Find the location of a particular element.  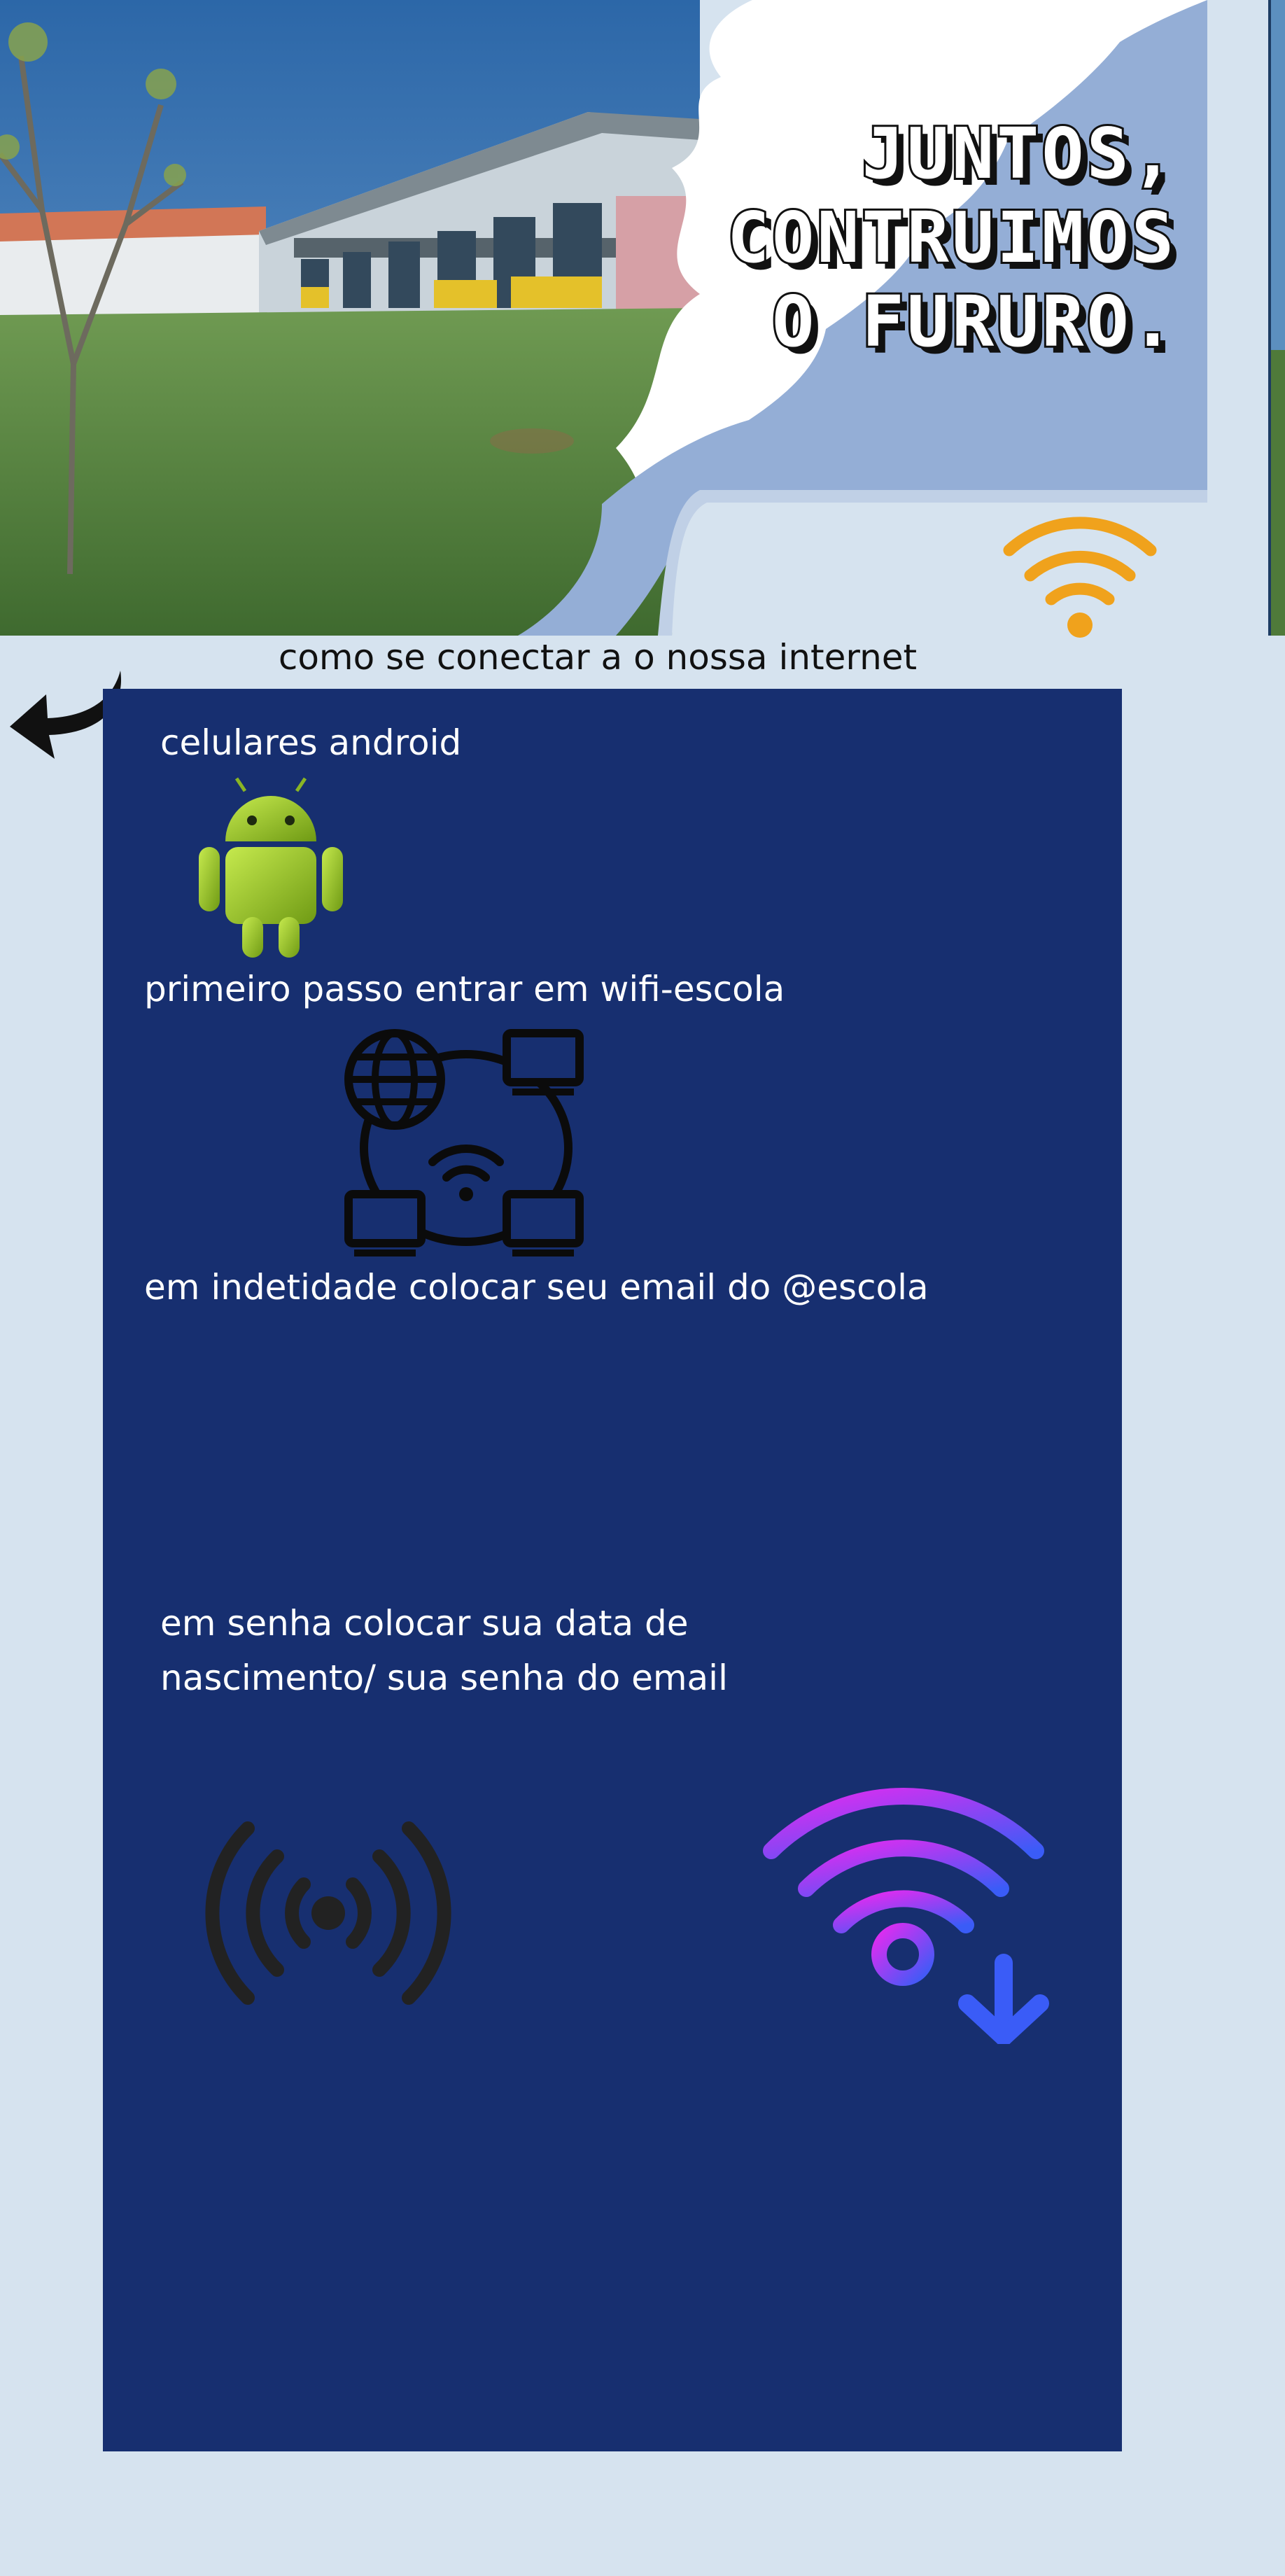

network-globe-computers-icon is located at coordinates (464, 1142).